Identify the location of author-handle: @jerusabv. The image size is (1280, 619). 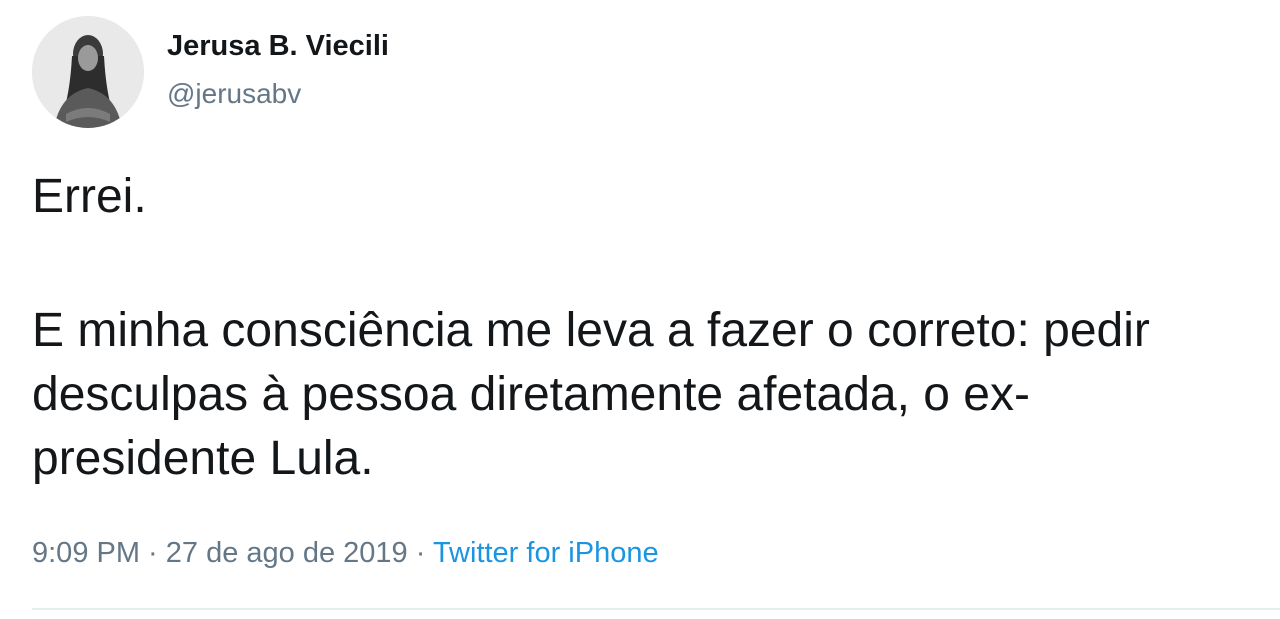
(234, 94).